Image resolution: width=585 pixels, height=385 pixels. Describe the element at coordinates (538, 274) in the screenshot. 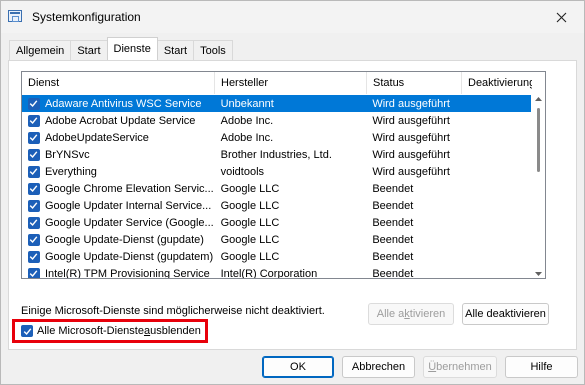

I see `scroll-down-arrow-icon` at that location.